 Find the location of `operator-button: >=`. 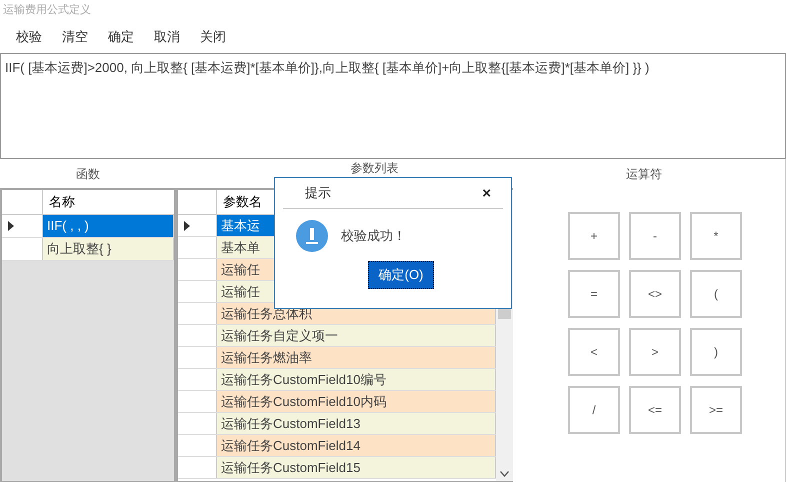

operator-button: >= is located at coordinates (716, 410).